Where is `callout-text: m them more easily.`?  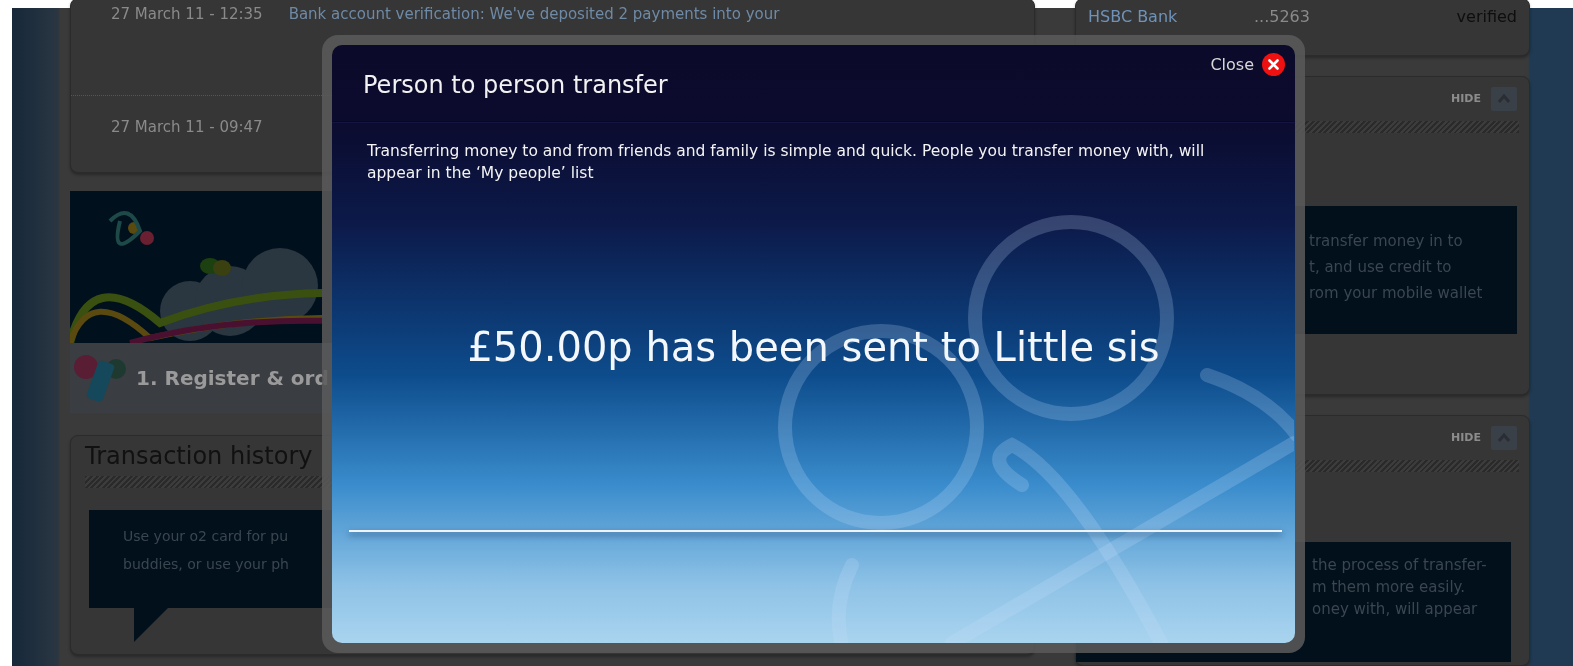 callout-text: m them more easily. is located at coordinates (1389, 586).